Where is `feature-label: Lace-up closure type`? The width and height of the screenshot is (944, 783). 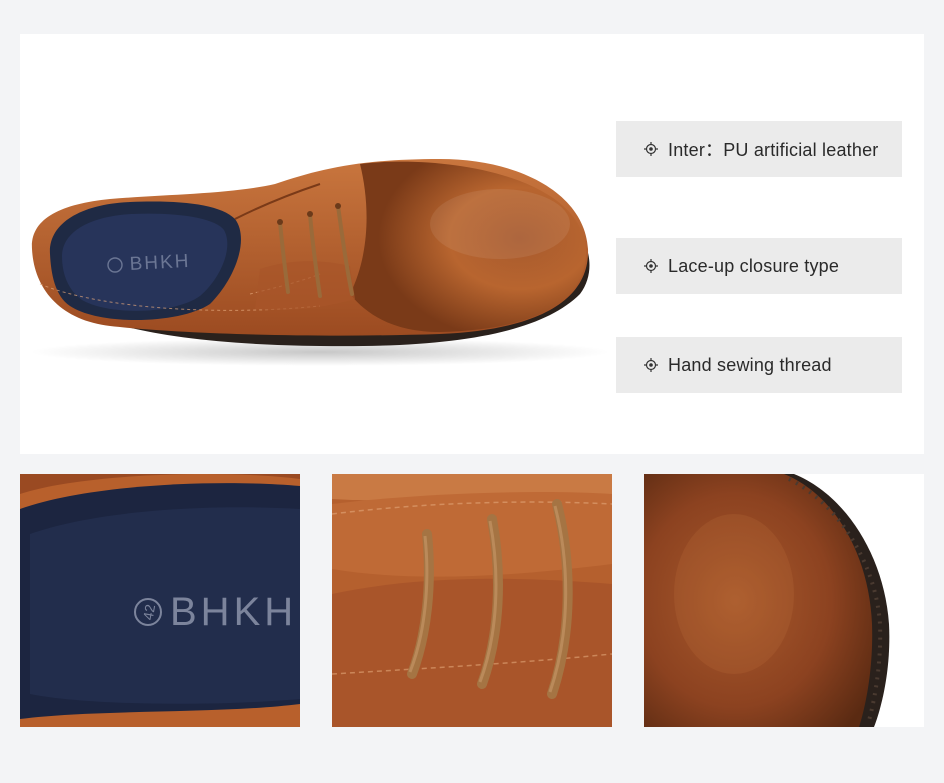 feature-label: Lace-up closure type is located at coordinates (754, 265).